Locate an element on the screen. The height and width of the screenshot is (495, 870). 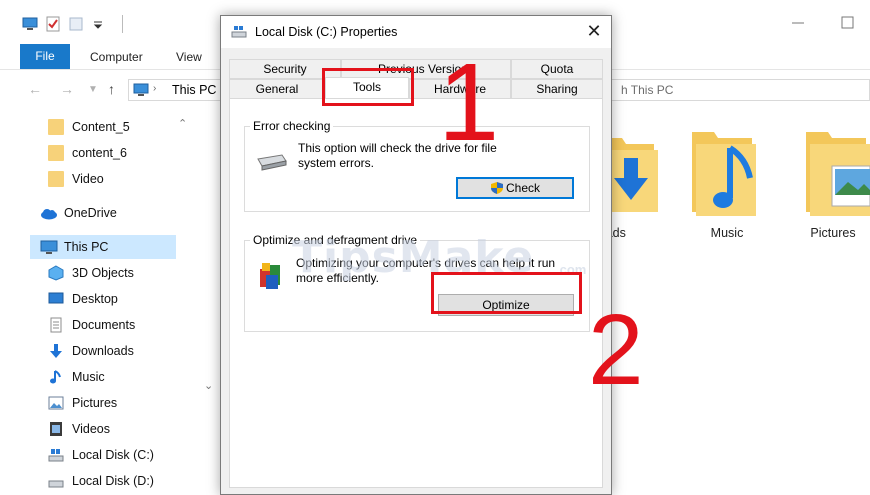
documents-icon is located at coordinates (56, 325).